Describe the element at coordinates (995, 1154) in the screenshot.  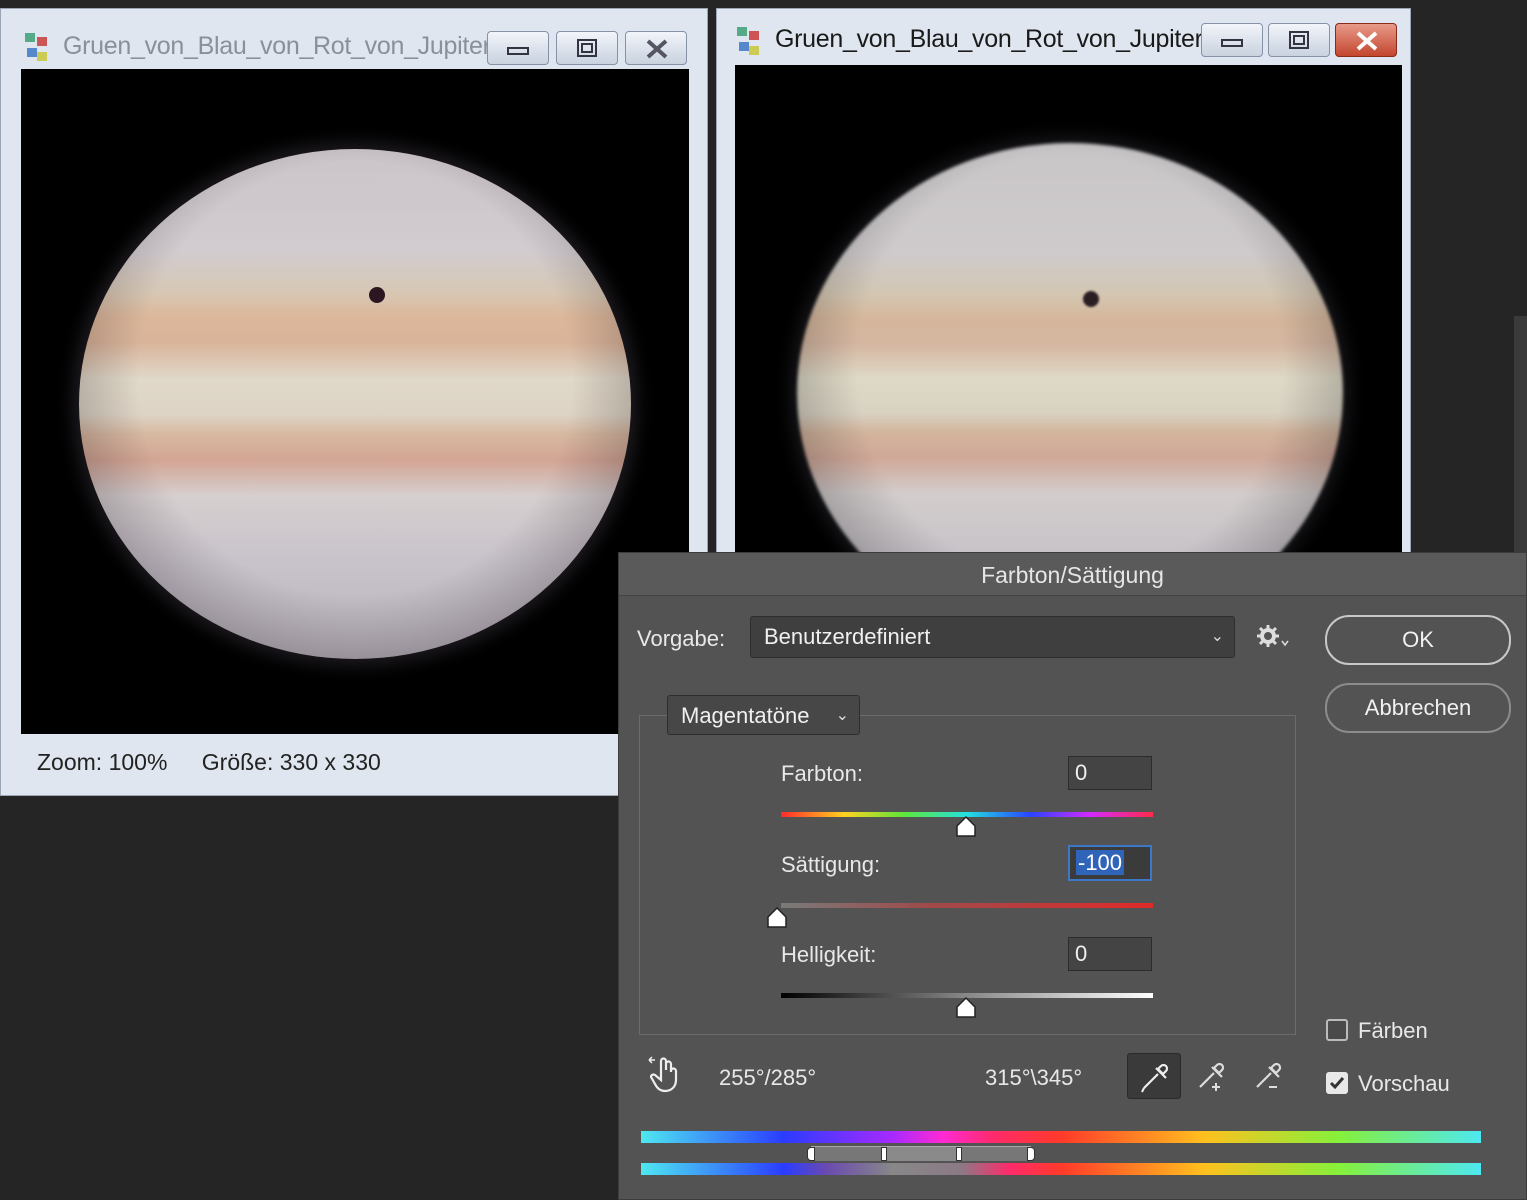
I see `range-falloff-right` at that location.